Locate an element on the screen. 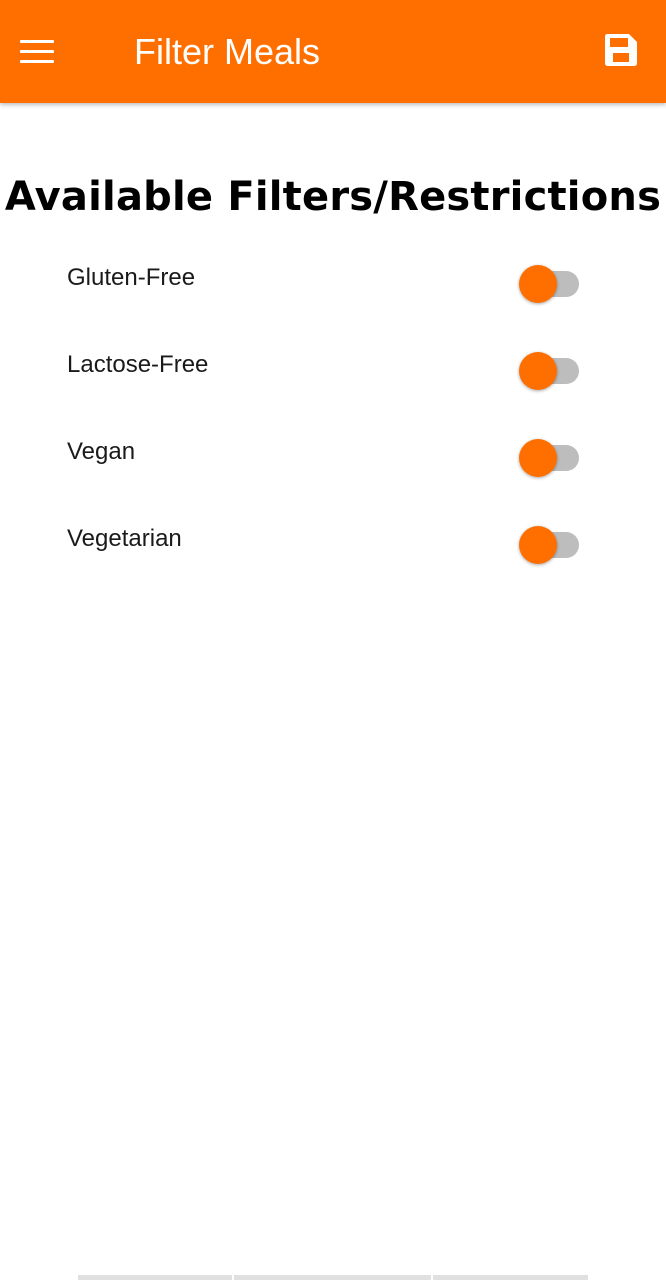 The width and height of the screenshot is (666, 1280). lactose-free-switch is located at coordinates (550, 367).